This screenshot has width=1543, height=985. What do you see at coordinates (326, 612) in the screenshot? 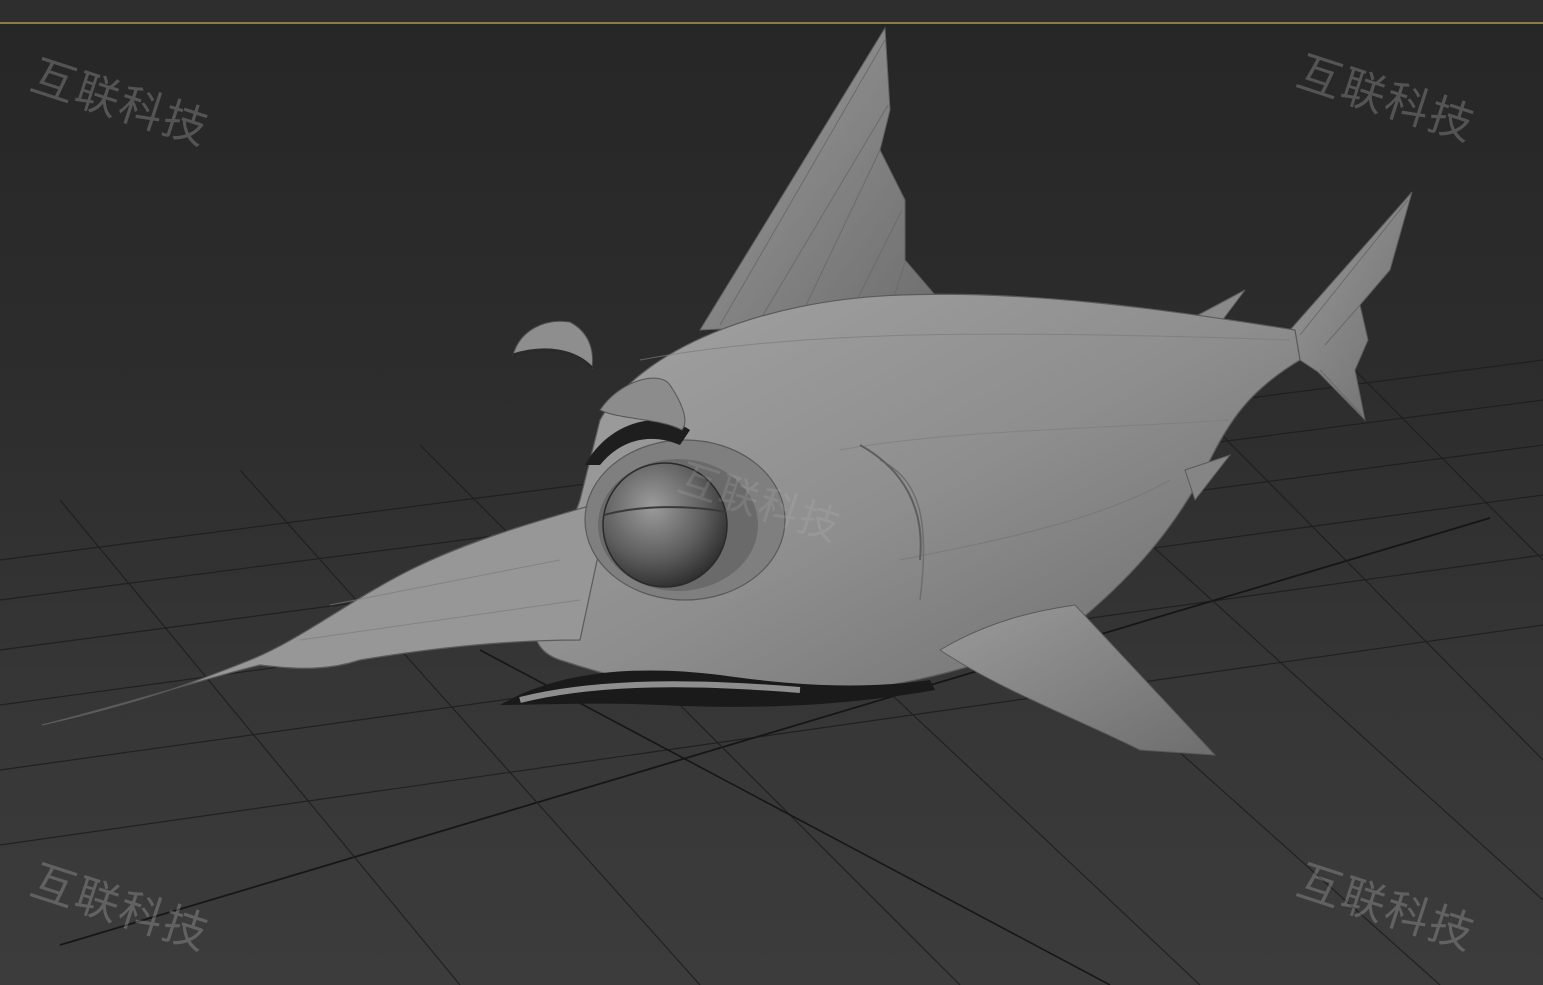
I see `fish-sword` at bounding box center [326, 612].